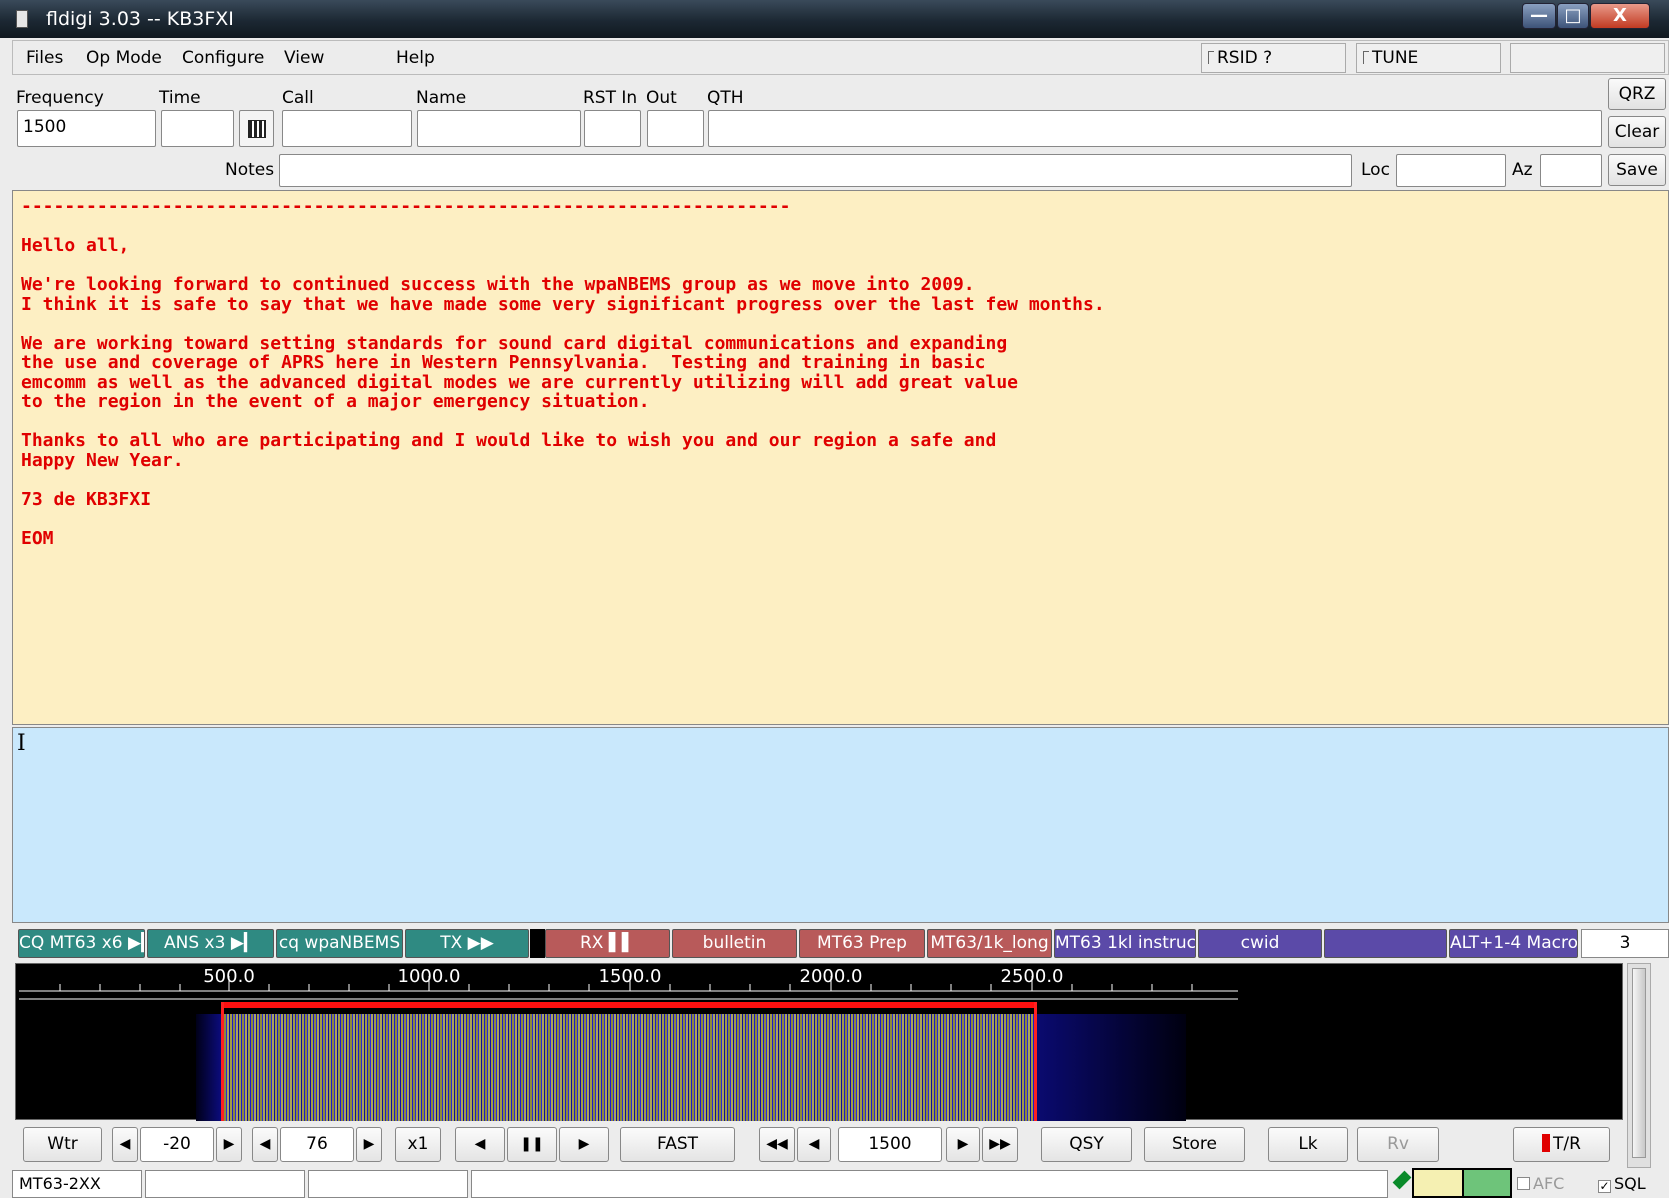  Describe the element at coordinates (86, 128) in the screenshot. I see `frequency-field: 1500` at that location.